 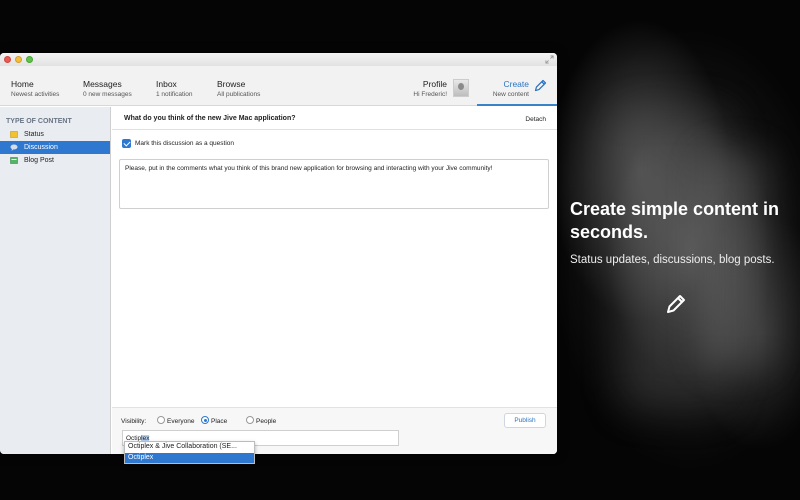 What do you see at coordinates (525, 420) in the screenshot?
I see `publish-button: Publish` at bounding box center [525, 420].